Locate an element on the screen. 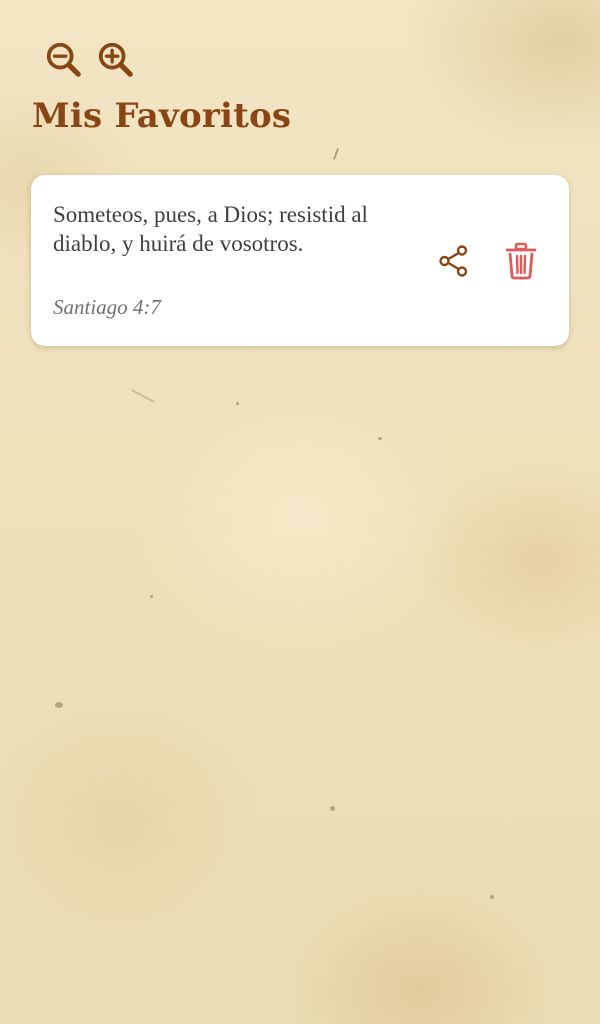 Image resolution: width=600 pixels, height=1024 pixels. share-button is located at coordinates (454, 261).